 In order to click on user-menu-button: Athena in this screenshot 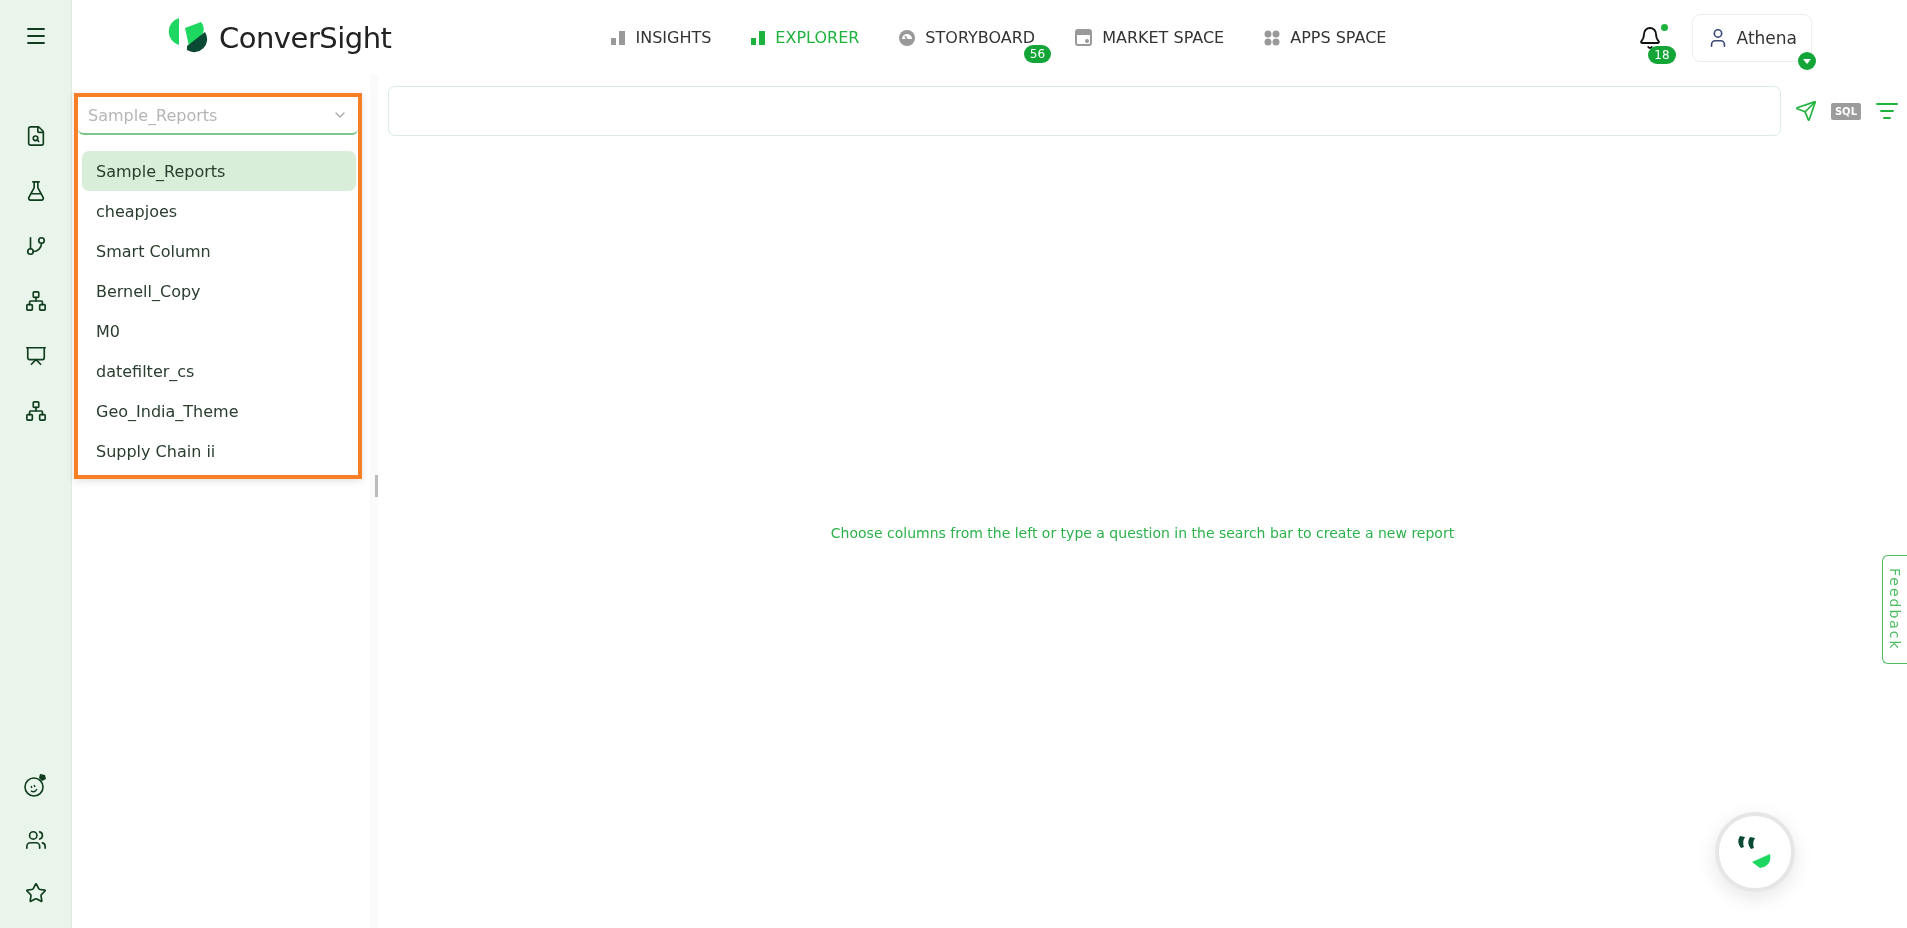, I will do `click(1751, 37)`.